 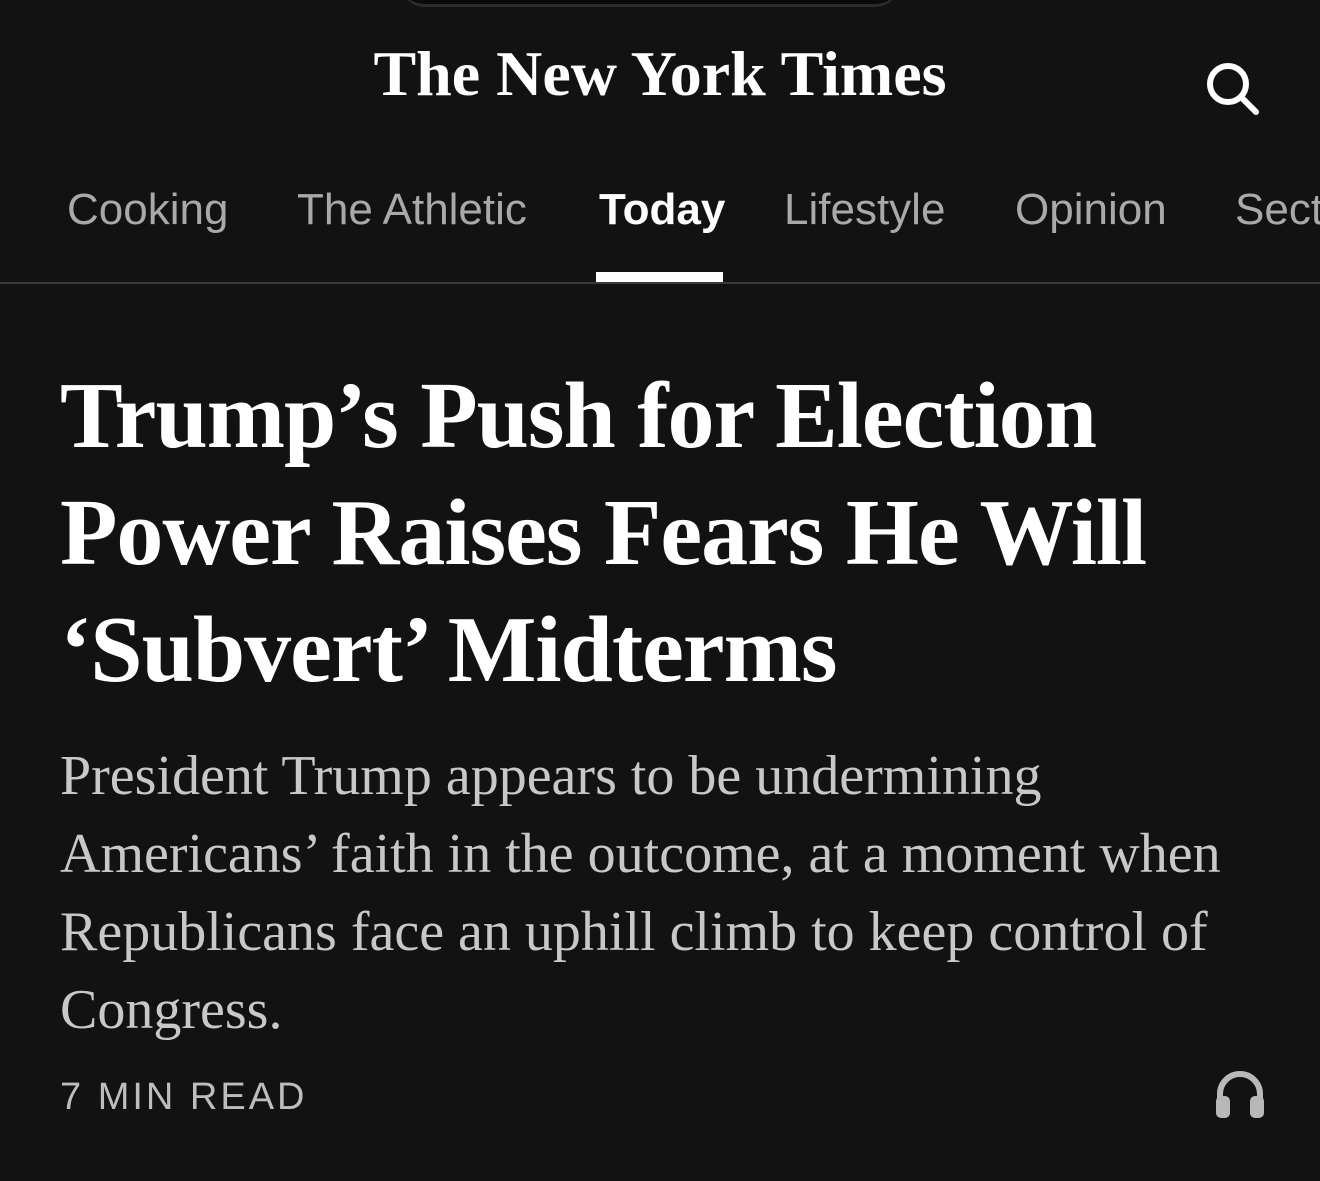 What do you see at coordinates (184, 1097) in the screenshot?
I see `read-time: 7 MIN READ` at bounding box center [184, 1097].